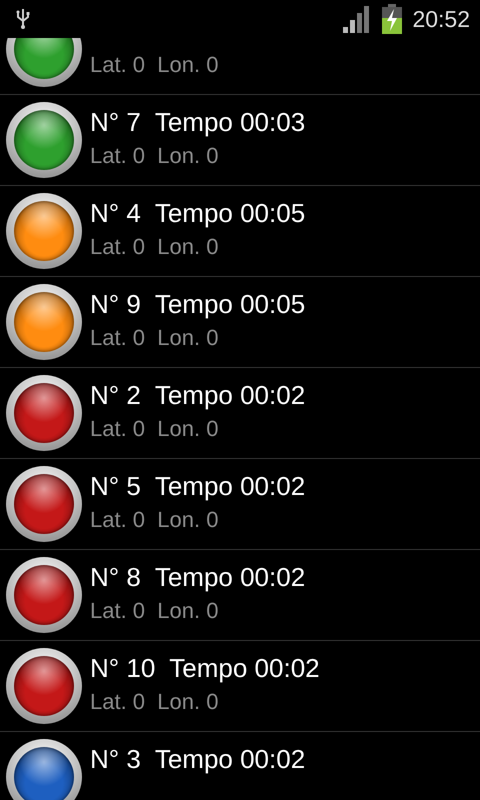 This screenshot has width=480, height=800. What do you see at coordinates (198, 213) in the screenshot?
I see `item-title: N° 4 Tempo 00:05` at bounding box center [198, 213].